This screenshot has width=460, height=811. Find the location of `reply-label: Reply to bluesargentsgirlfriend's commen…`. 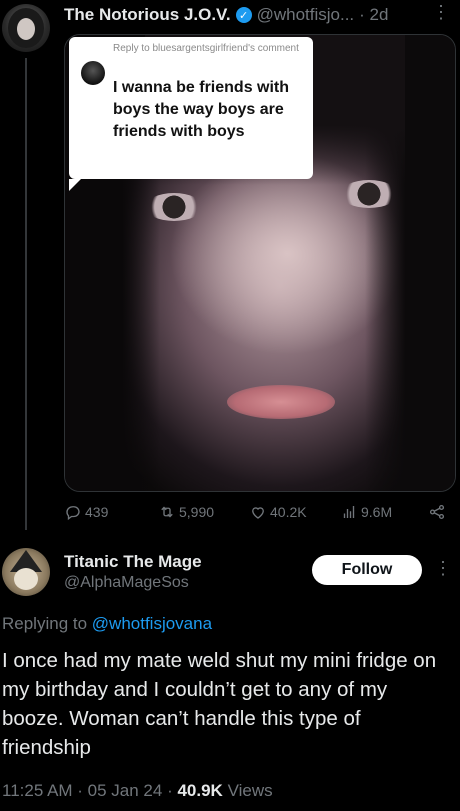

reply-label: Reply to bluesargentsgirlfriend's commen… is located at coordinates (206, 48).